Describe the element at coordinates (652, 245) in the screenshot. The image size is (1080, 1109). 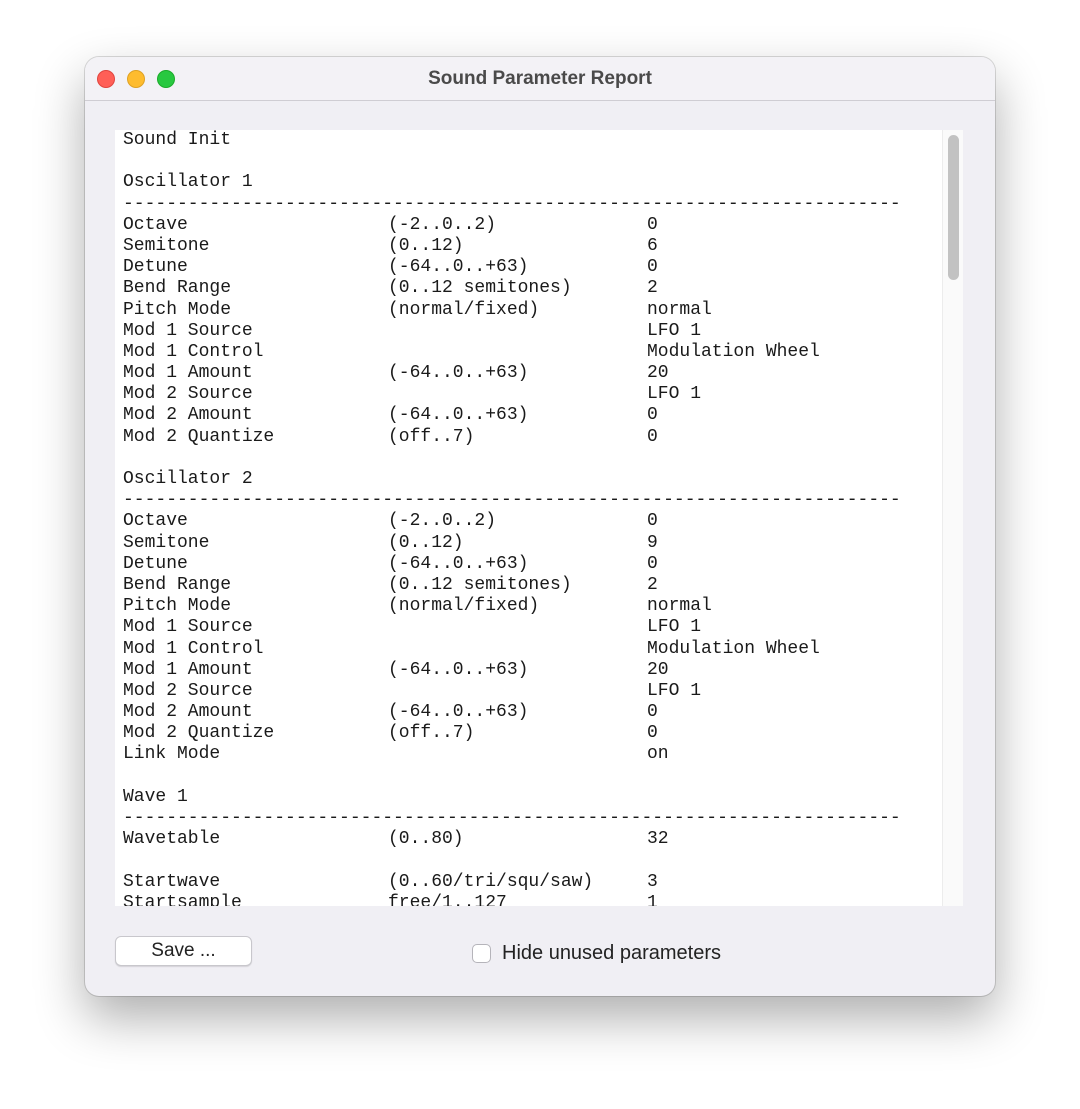
I see `param-value: 6` at that location.